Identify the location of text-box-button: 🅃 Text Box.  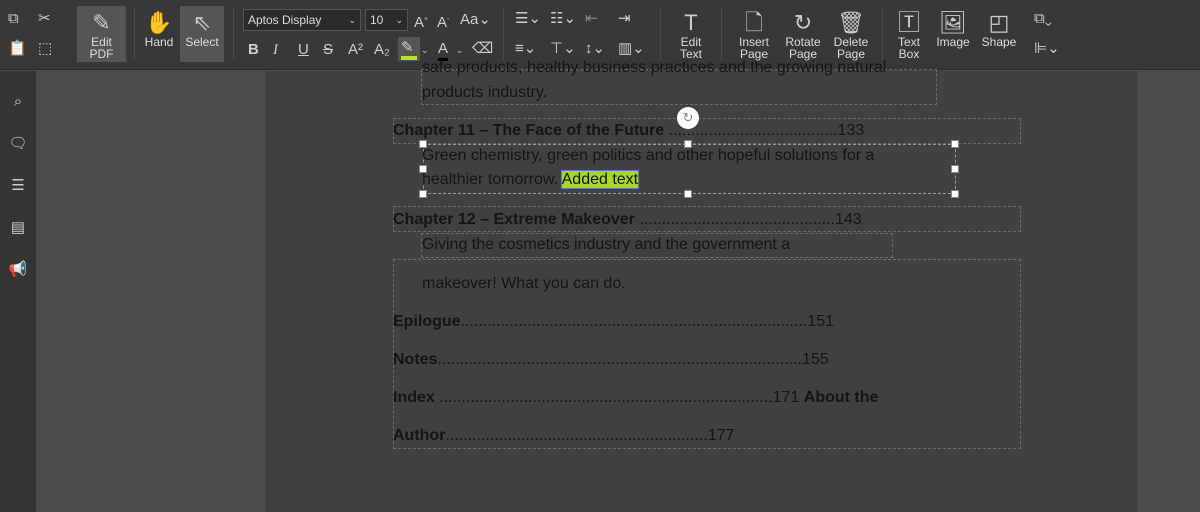
(909, 34).